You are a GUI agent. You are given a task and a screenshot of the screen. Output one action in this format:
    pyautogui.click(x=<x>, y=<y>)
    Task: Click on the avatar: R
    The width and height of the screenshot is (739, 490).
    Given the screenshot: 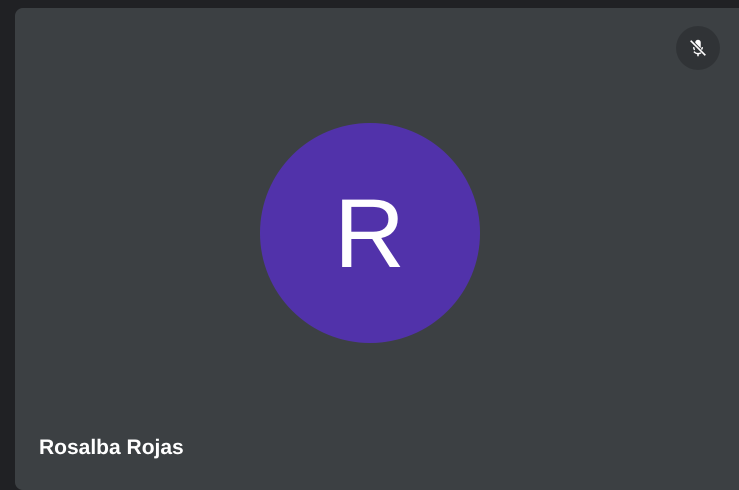 What is the action you would take?
    pyautogui.click(x=370, y=233)
    